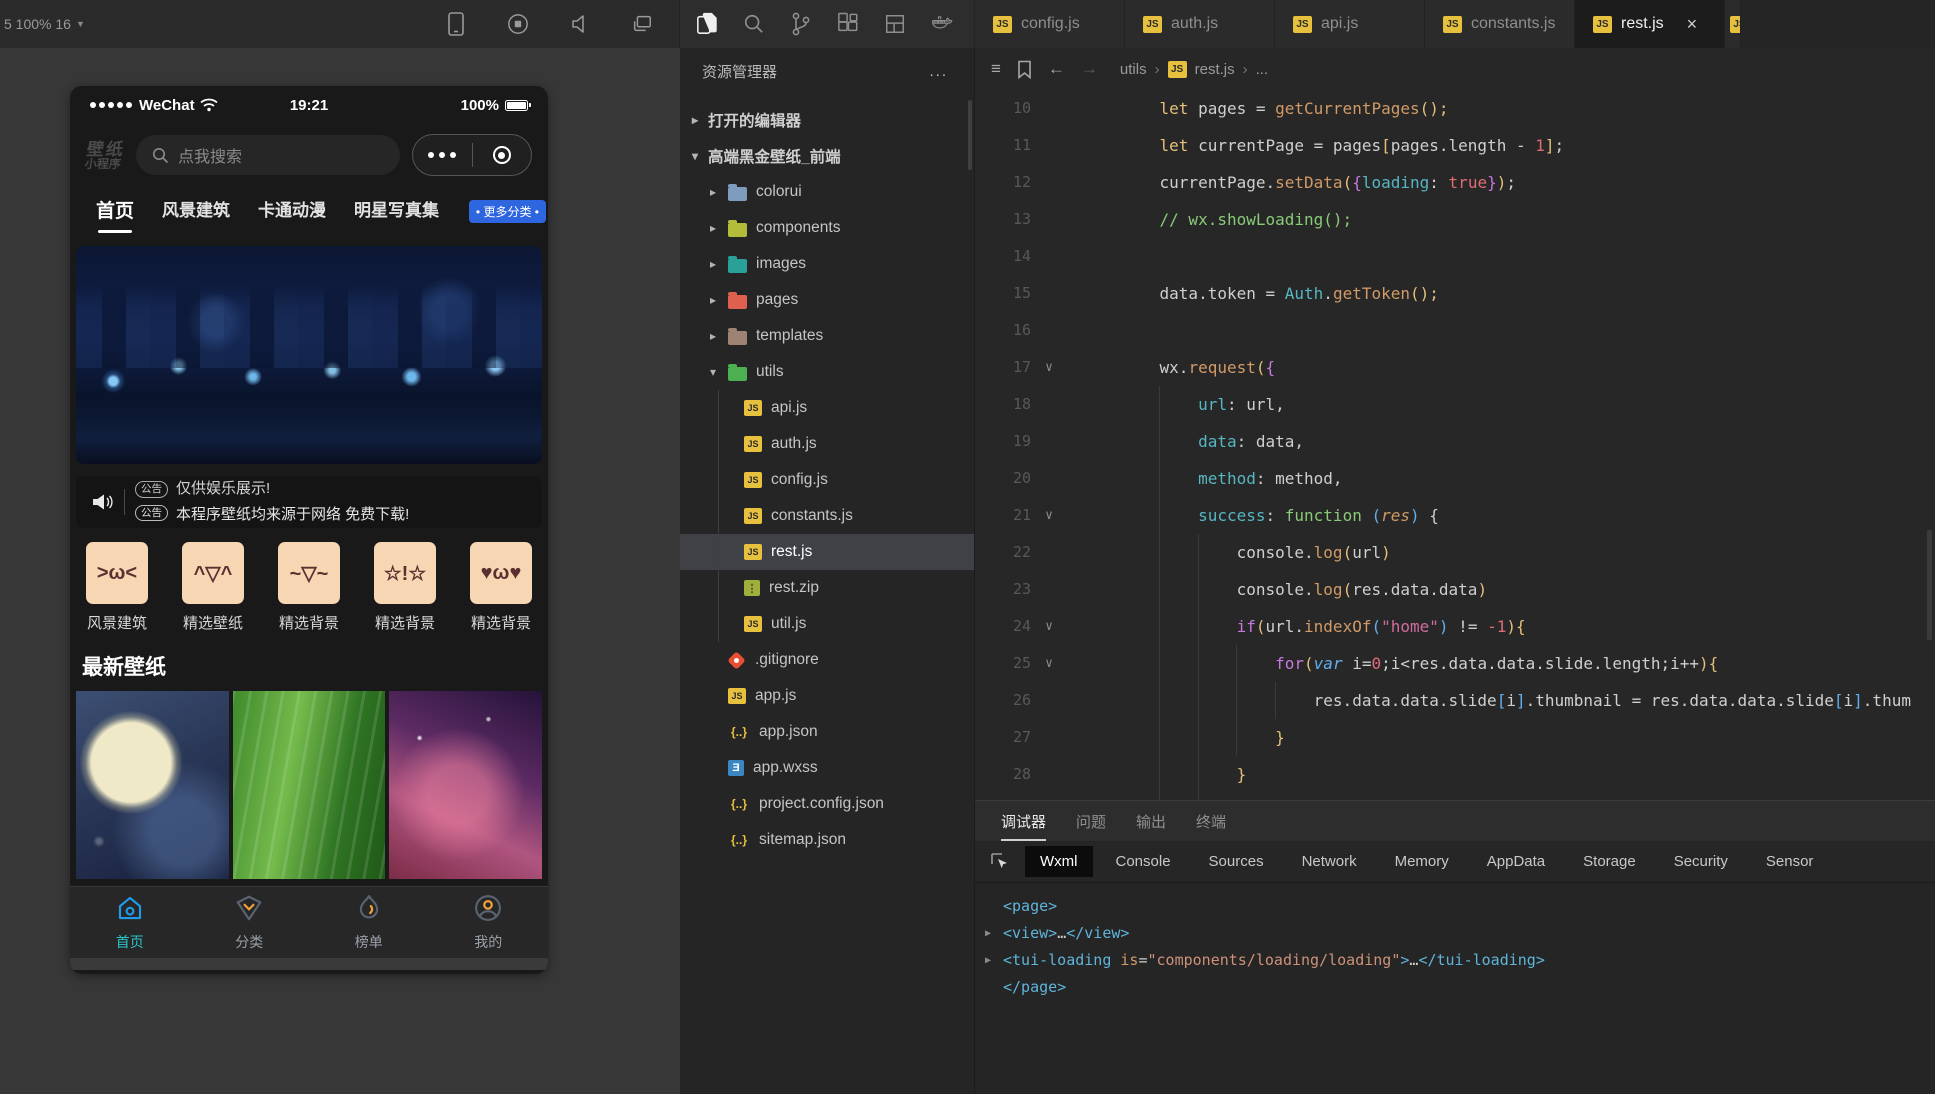 The width and height of the screenshot is (1935, 1094). I want to click on editor-tab-api.js: JS api.js, so click(1350, 24).